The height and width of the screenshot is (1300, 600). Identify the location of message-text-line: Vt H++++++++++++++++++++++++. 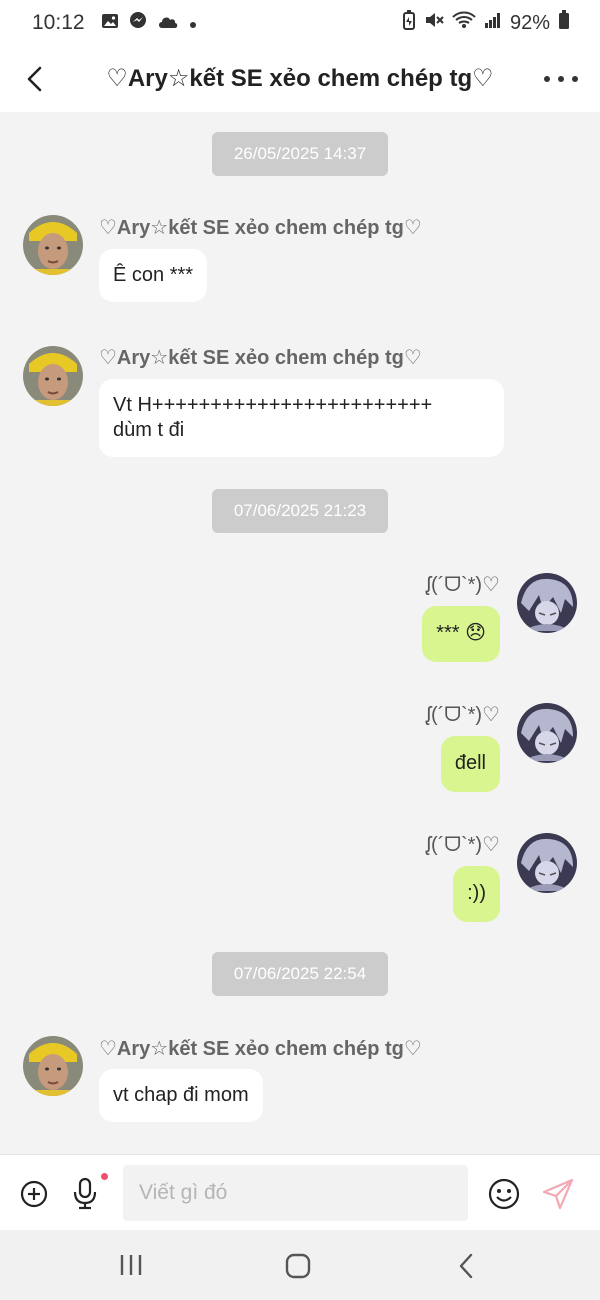
(273, 405).